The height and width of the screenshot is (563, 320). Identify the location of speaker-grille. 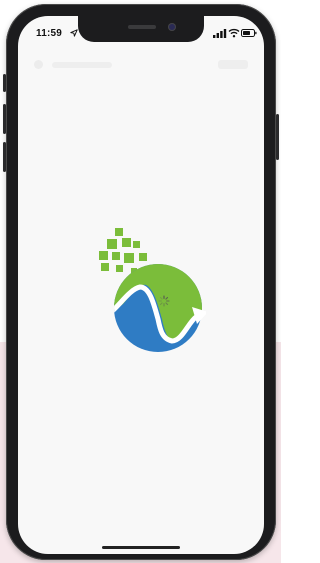
(142, 27).